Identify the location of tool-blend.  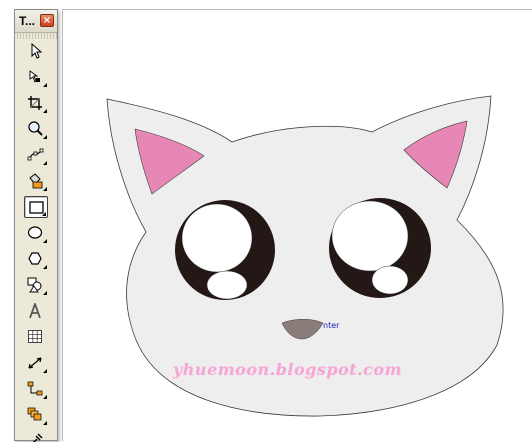
(36, 415).